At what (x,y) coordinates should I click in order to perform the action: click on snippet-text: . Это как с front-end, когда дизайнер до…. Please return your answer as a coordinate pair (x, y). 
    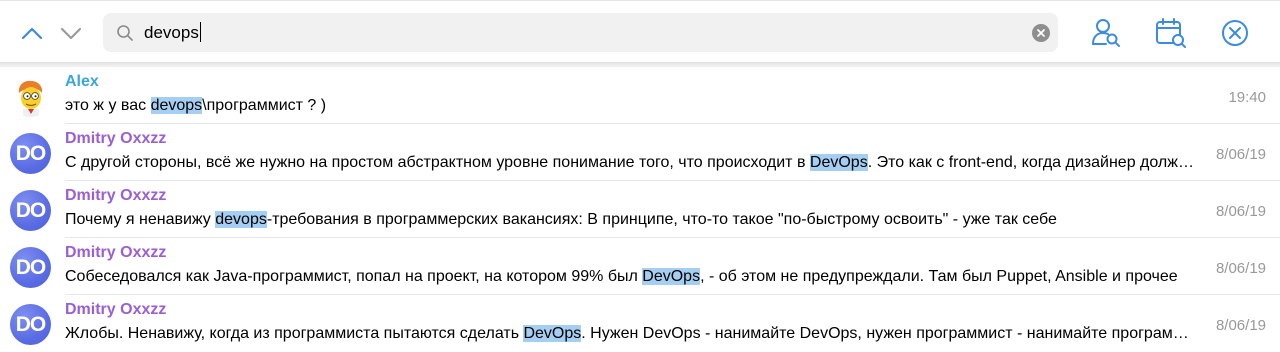
    Looking at the image, I should click on (1032, 162).